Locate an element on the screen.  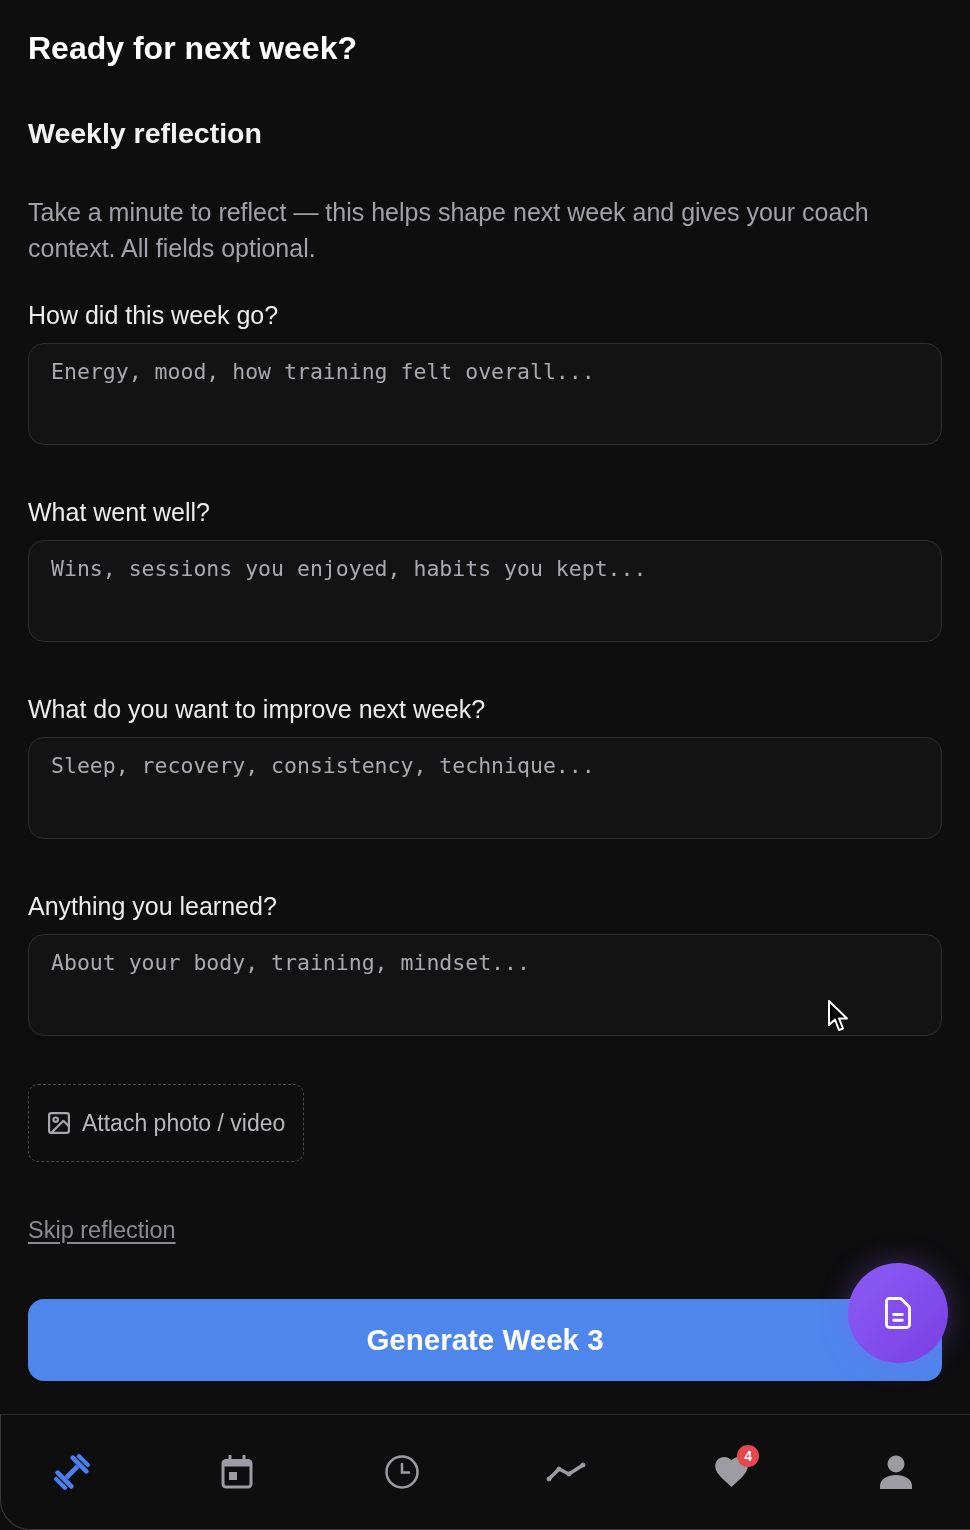
generate-button: Generate Week 3 is located at coordinates (485, 1340).